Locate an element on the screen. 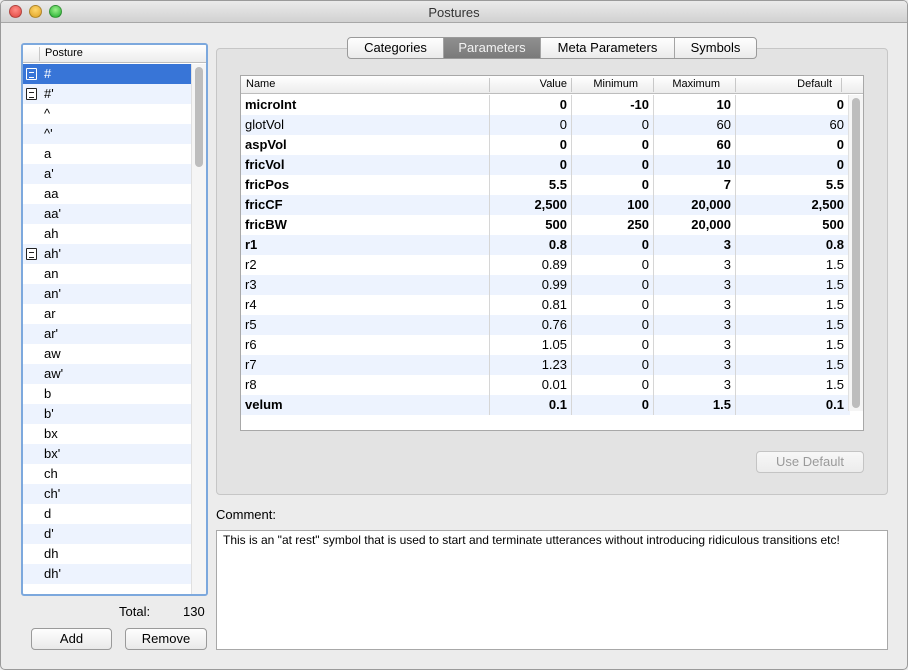  table-row: r5 0.76 0 3 1.5 is located at coordinates (545, 325).